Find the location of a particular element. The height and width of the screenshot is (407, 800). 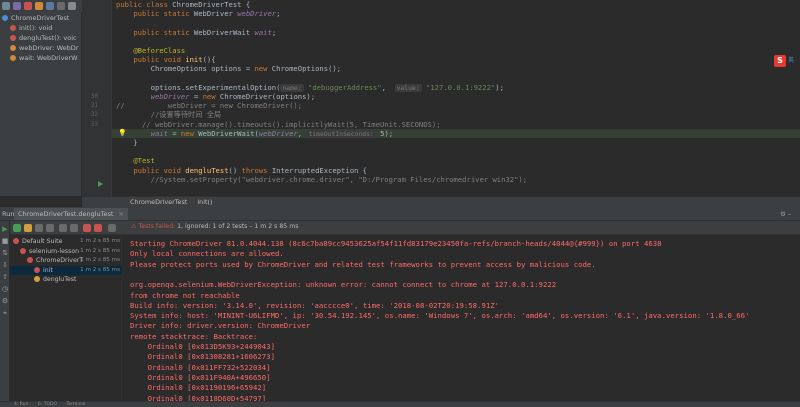

test-node-label: Default Suite is located at coordinates (42, 241).